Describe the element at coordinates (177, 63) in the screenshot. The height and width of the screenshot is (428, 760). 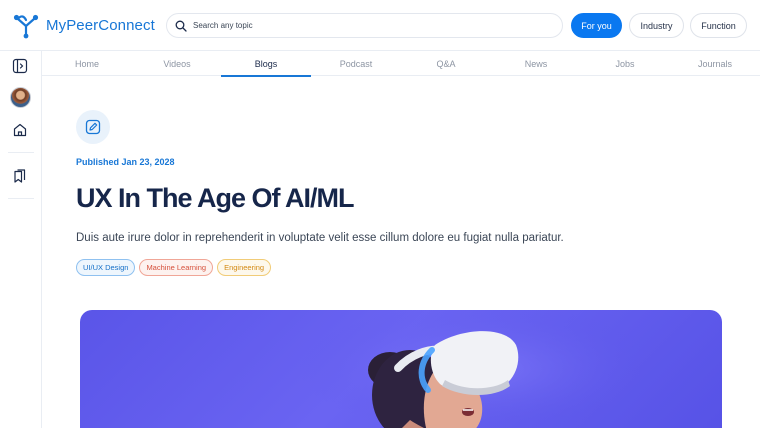
I see `tab-videos: Videos` at that location.